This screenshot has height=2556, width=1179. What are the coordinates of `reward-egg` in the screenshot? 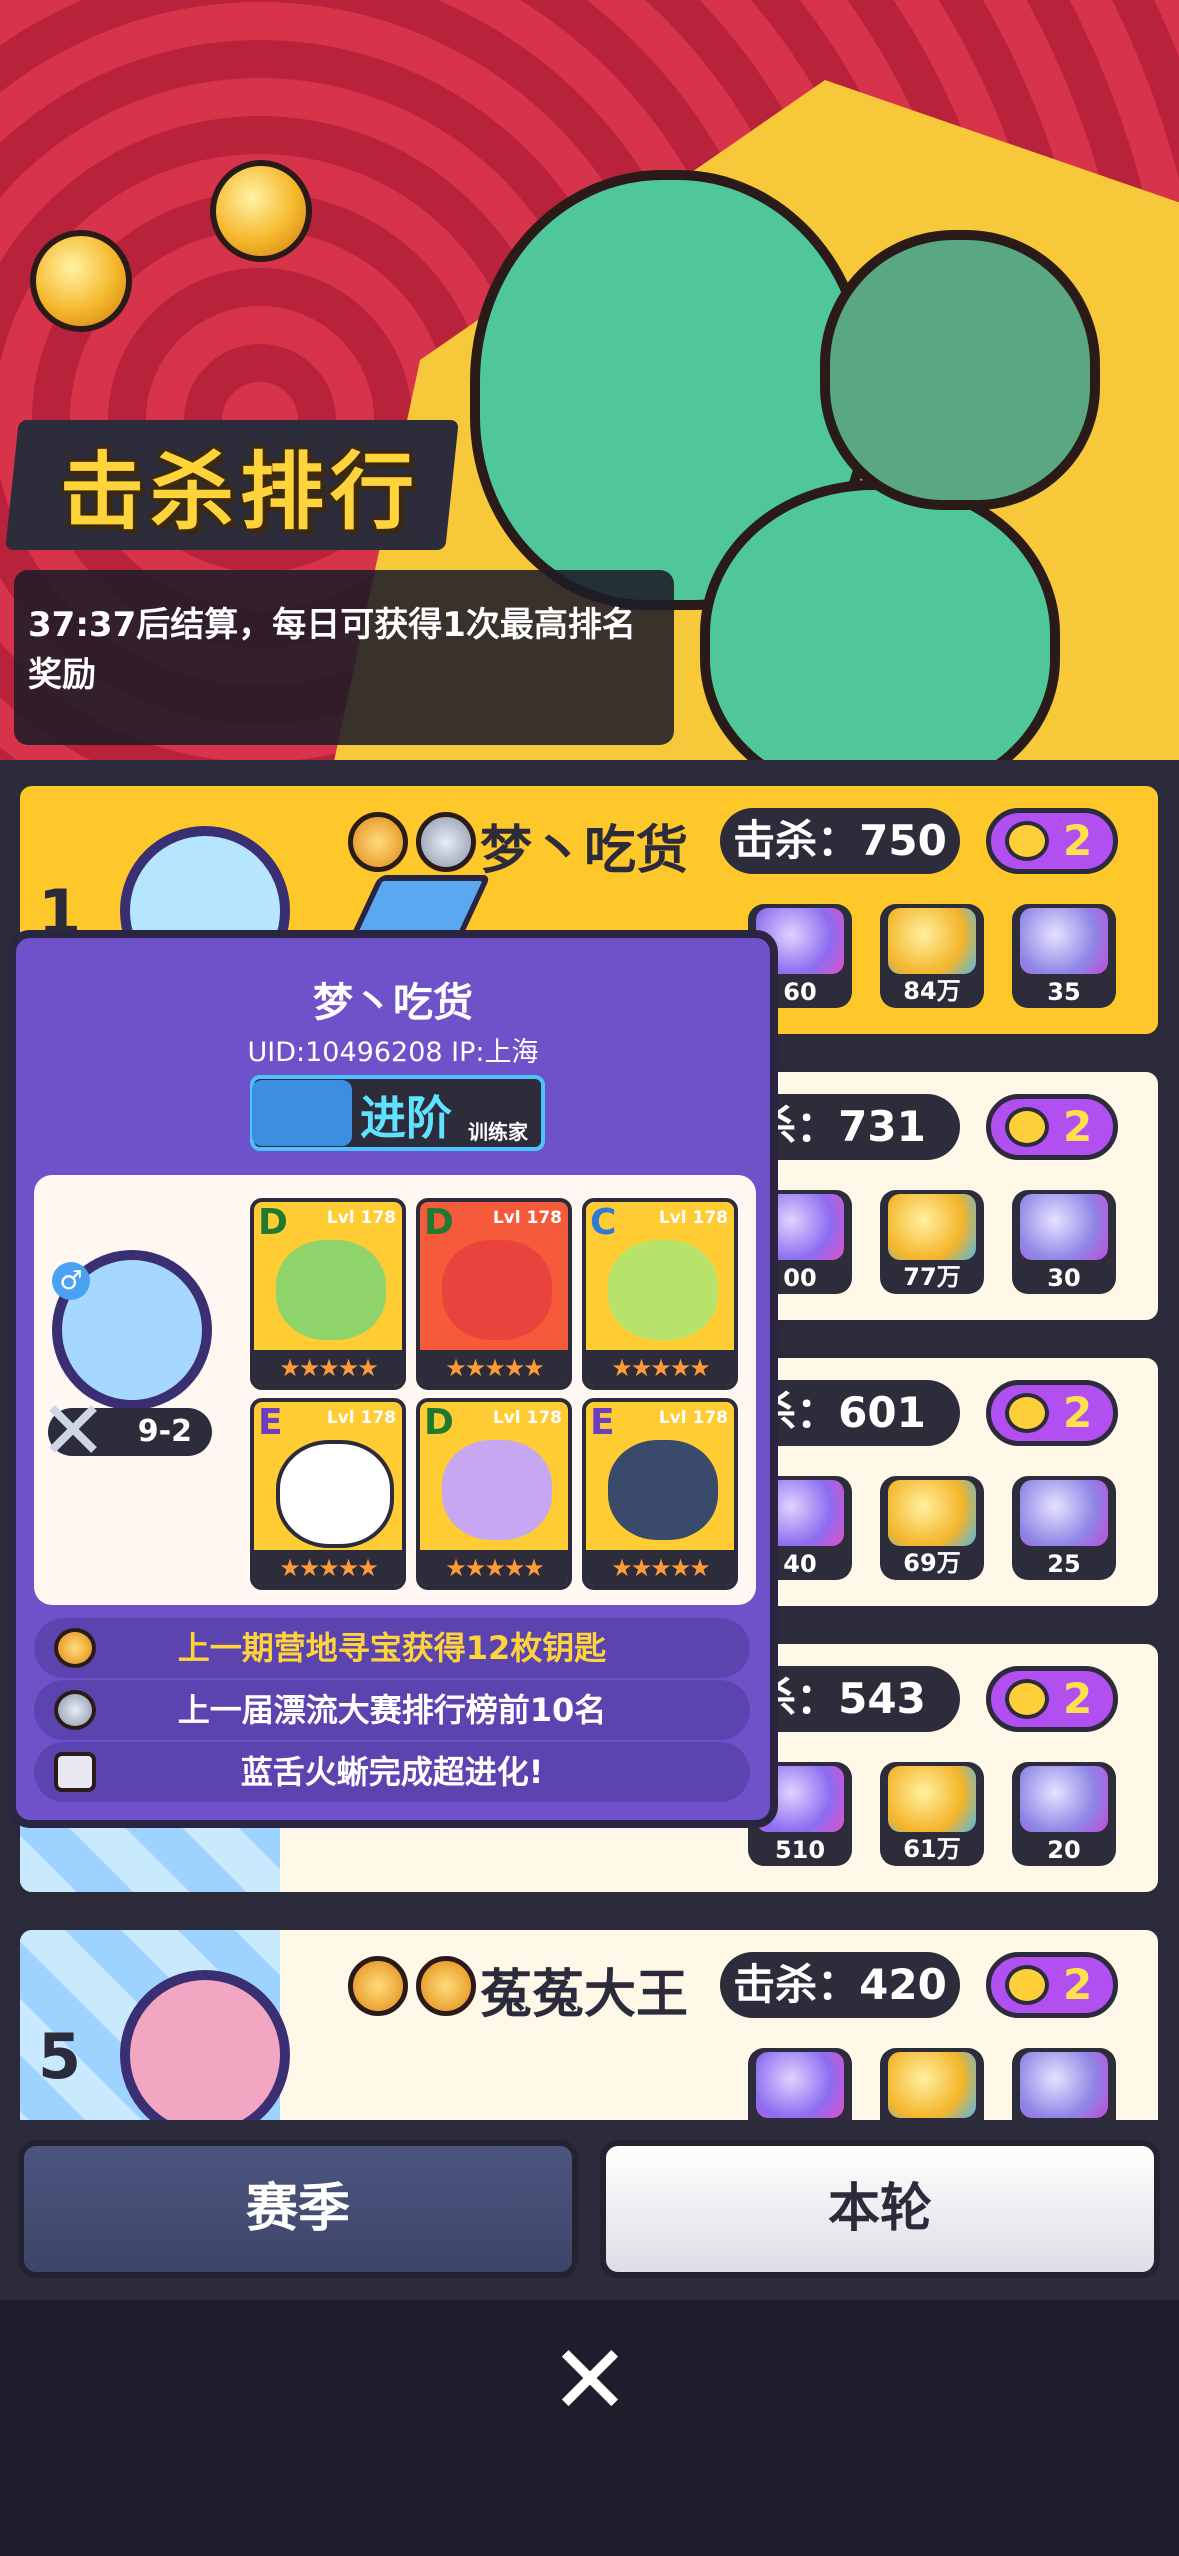 It's located at (1064, 2084).